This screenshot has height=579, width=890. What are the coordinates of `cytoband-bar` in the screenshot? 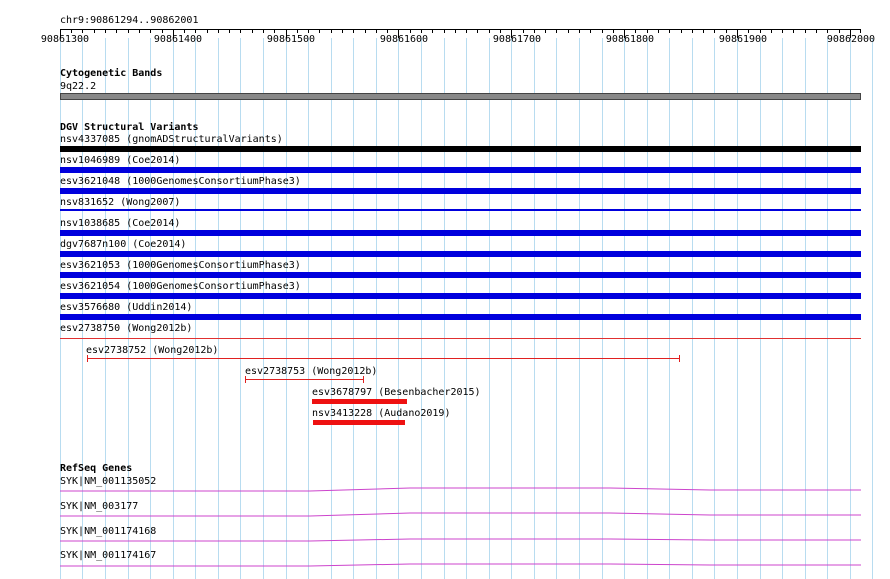 It's located at (460, 96).